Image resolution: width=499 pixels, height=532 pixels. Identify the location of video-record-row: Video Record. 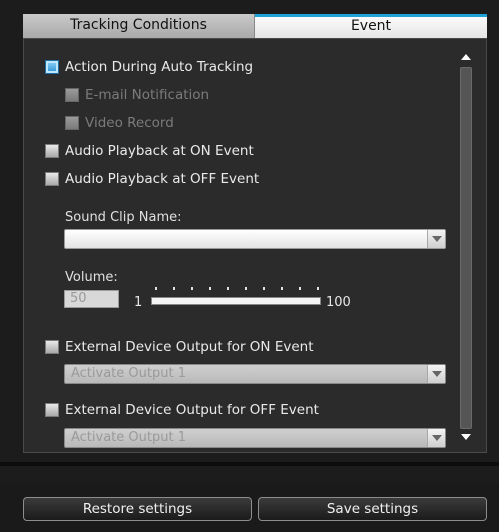
(119, 123).